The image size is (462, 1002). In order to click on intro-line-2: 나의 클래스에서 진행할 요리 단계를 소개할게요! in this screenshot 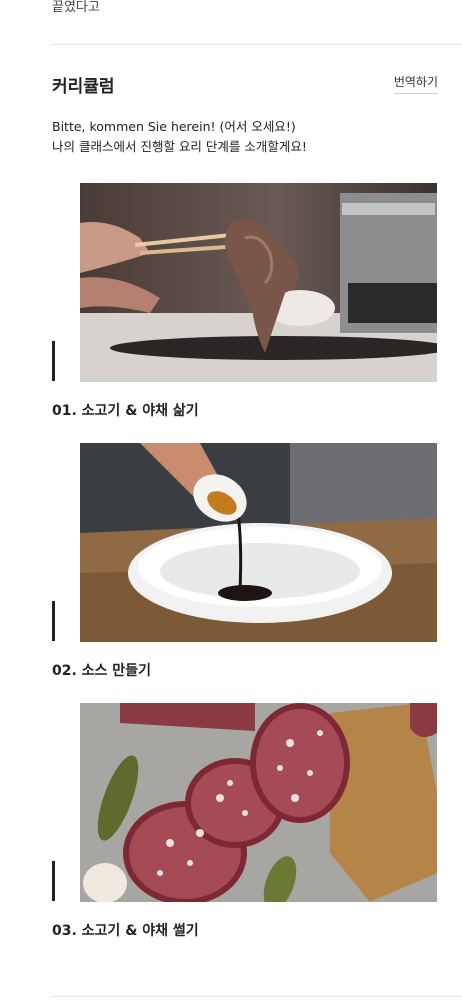, I will do `click(179, 146)`.